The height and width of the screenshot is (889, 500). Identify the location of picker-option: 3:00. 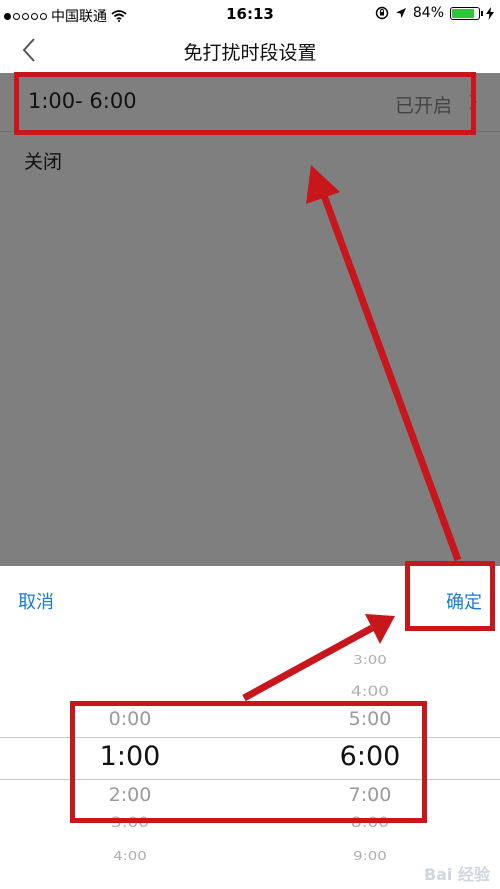
(370, 659).